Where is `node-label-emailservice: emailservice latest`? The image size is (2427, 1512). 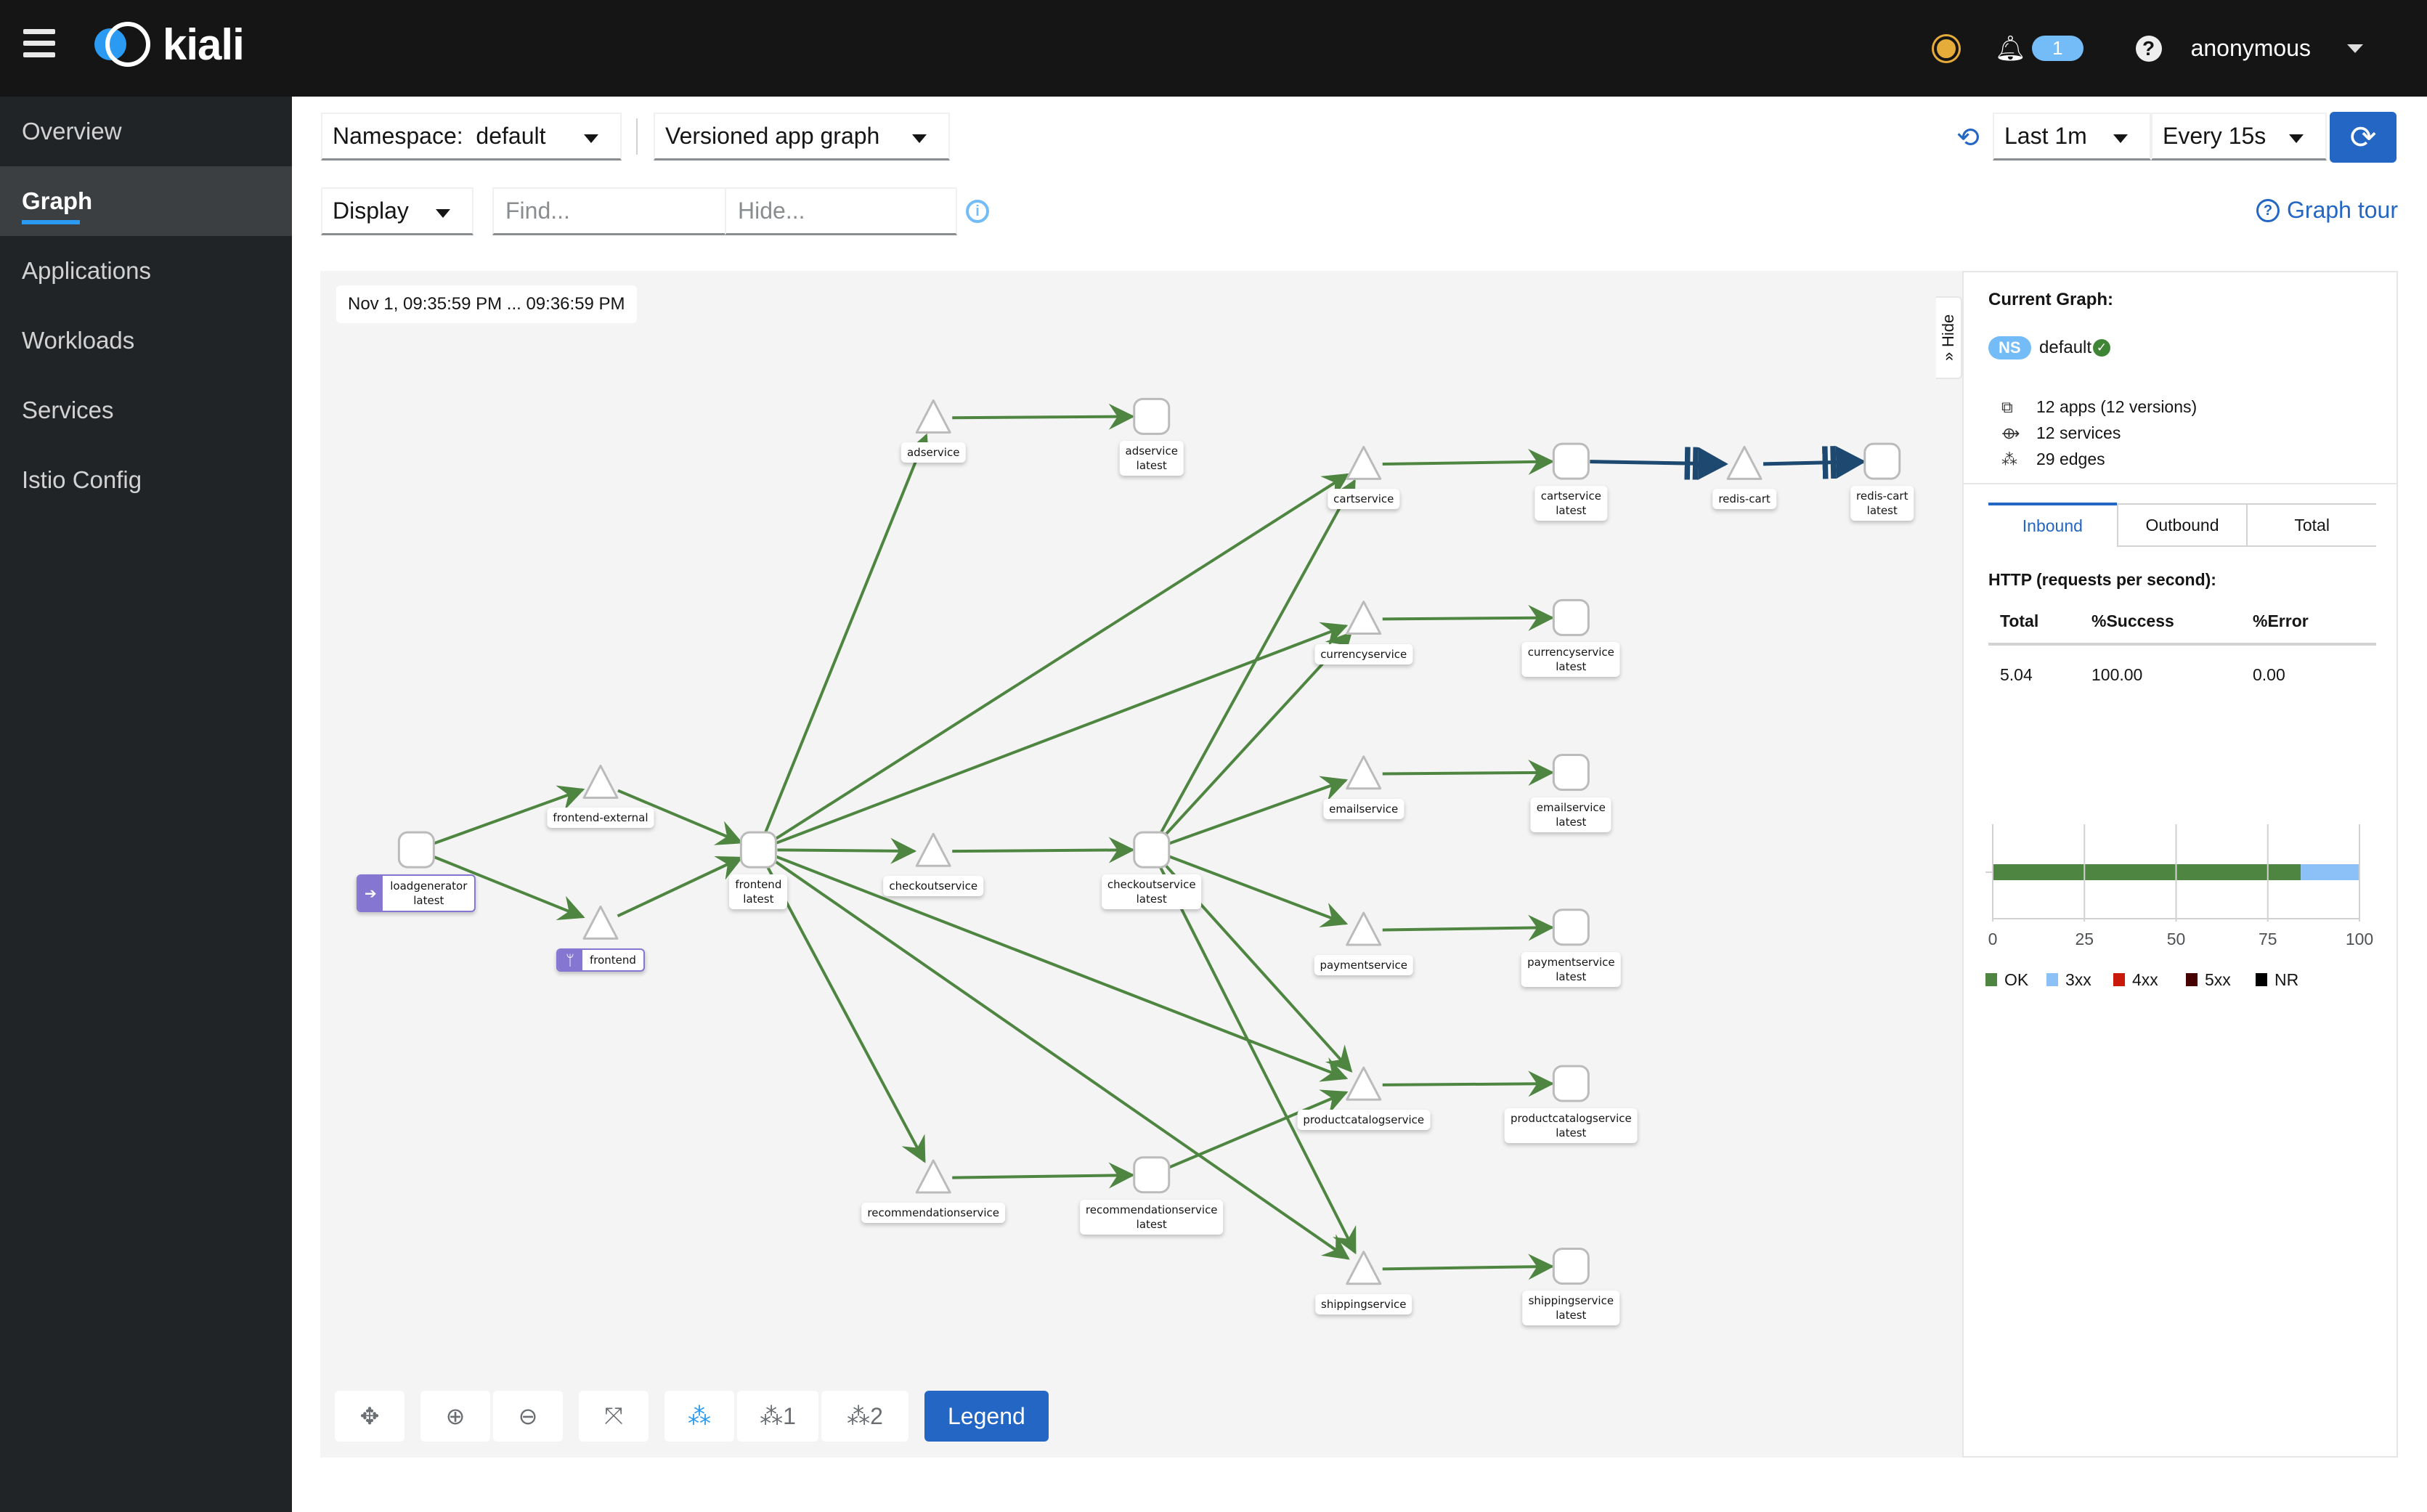
node-label-emailservice: emailservice latest is located at coordinates (1570, 814).